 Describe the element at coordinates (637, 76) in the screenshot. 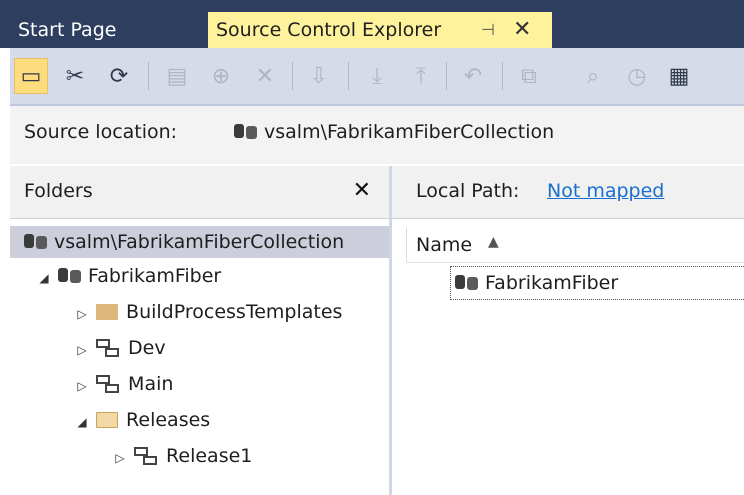

I see `history-icon: ◷` at that location.